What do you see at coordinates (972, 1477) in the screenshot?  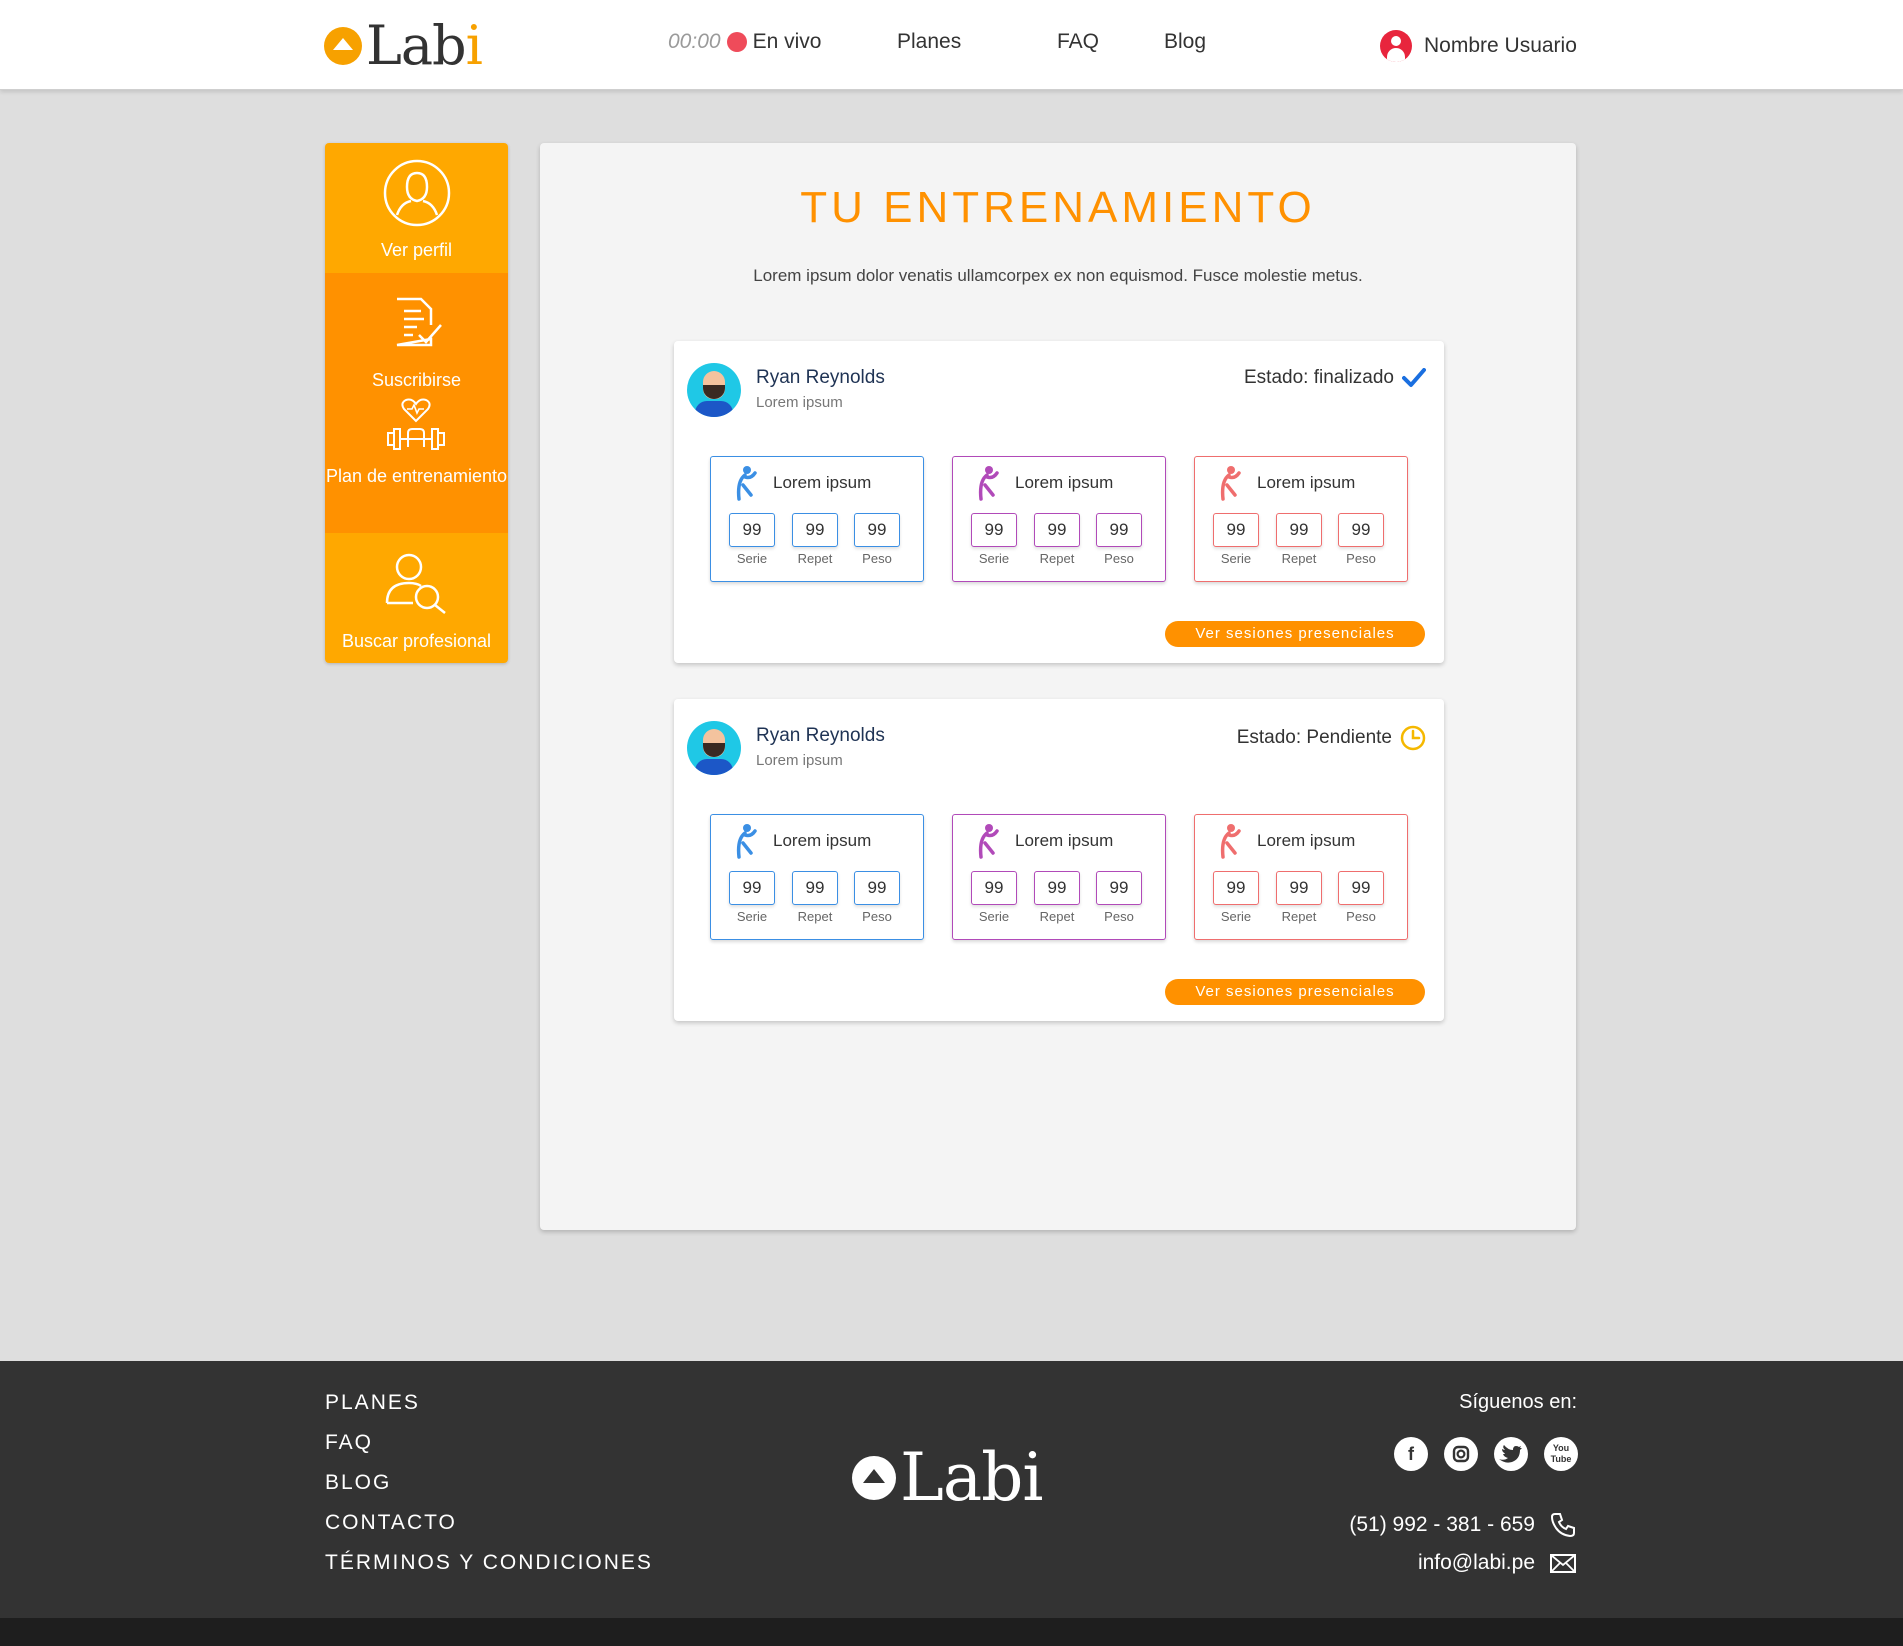 I see `footer-logo-text: Labi` at bounding box center [972, 1477].